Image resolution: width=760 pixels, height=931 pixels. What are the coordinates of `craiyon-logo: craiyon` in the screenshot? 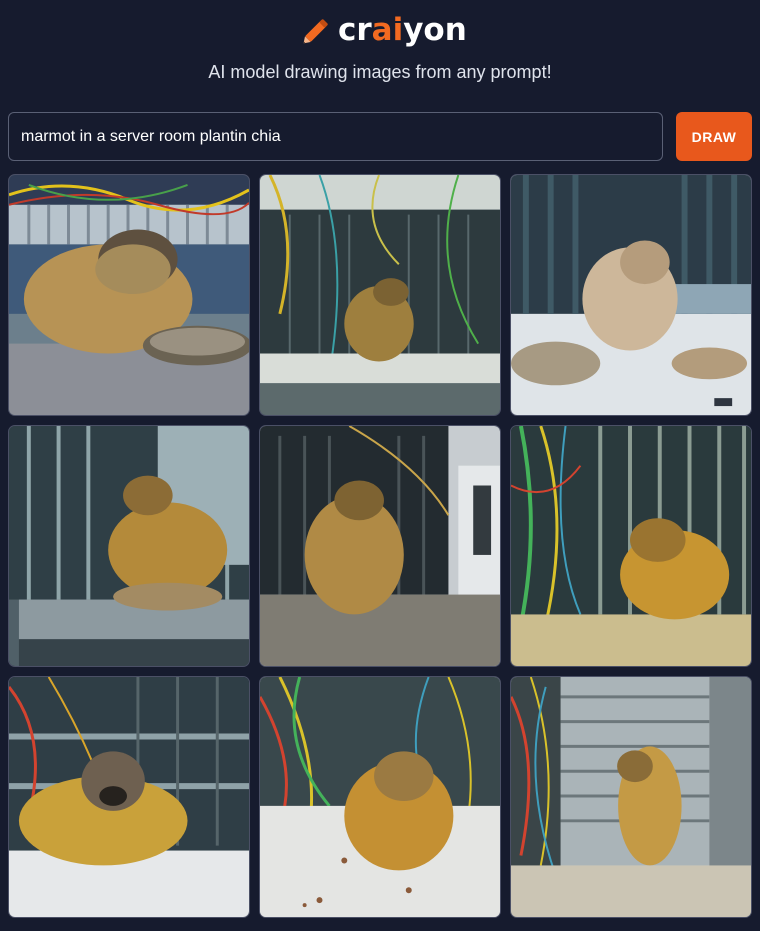 It's located at (383, 30).